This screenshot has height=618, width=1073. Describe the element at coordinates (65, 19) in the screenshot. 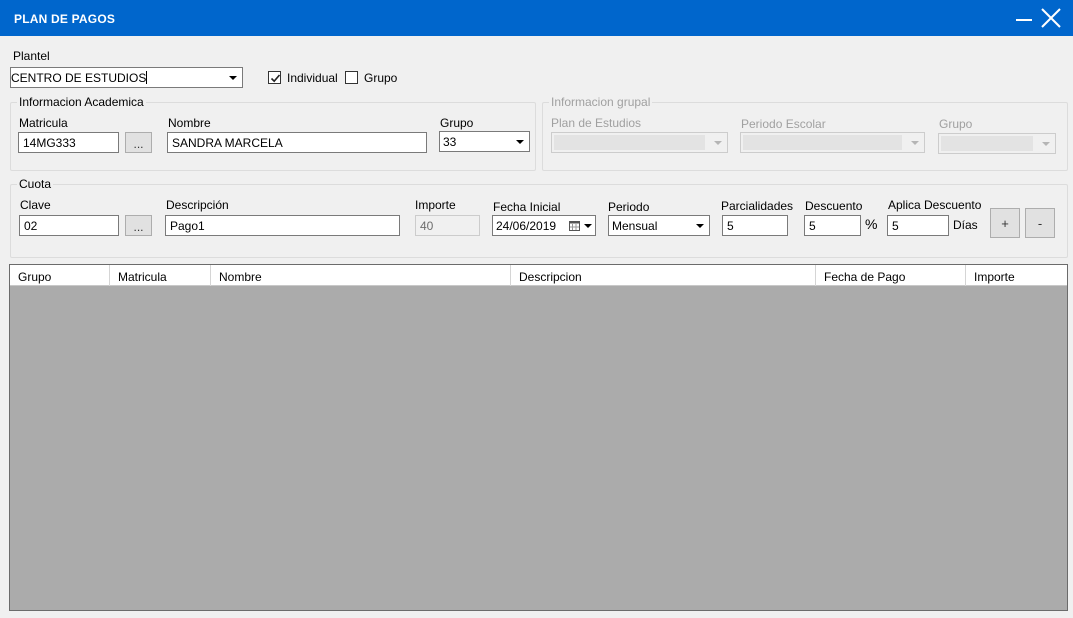

I see `window-title: PLAN DE PAGOS` at that location.